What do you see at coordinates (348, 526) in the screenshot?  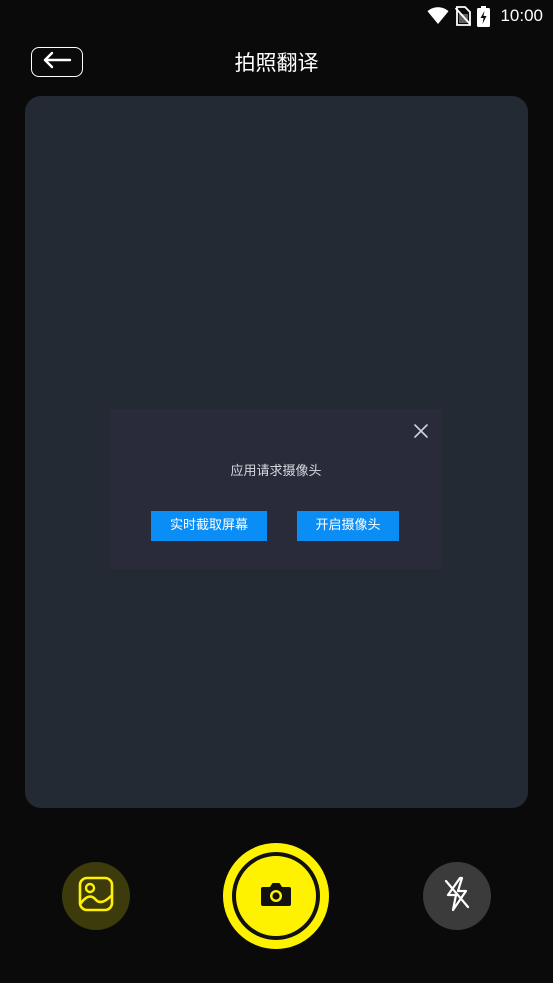 I see `open-camera-button: 开启摄像头` at bounding box center [348, 526].